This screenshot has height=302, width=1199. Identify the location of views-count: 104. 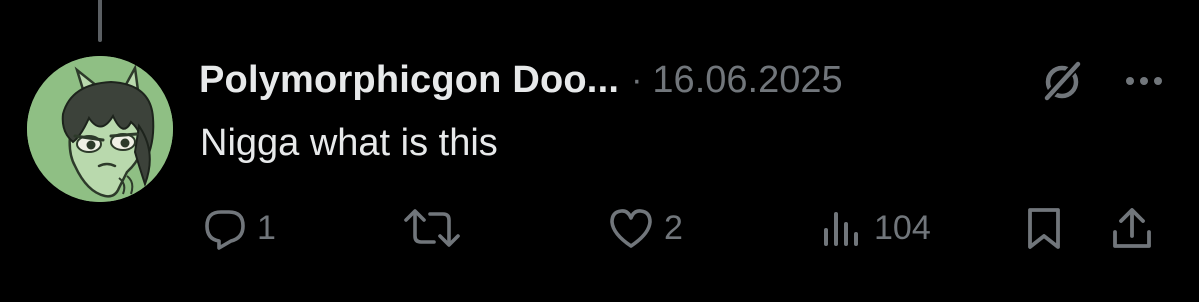
(902, 227).